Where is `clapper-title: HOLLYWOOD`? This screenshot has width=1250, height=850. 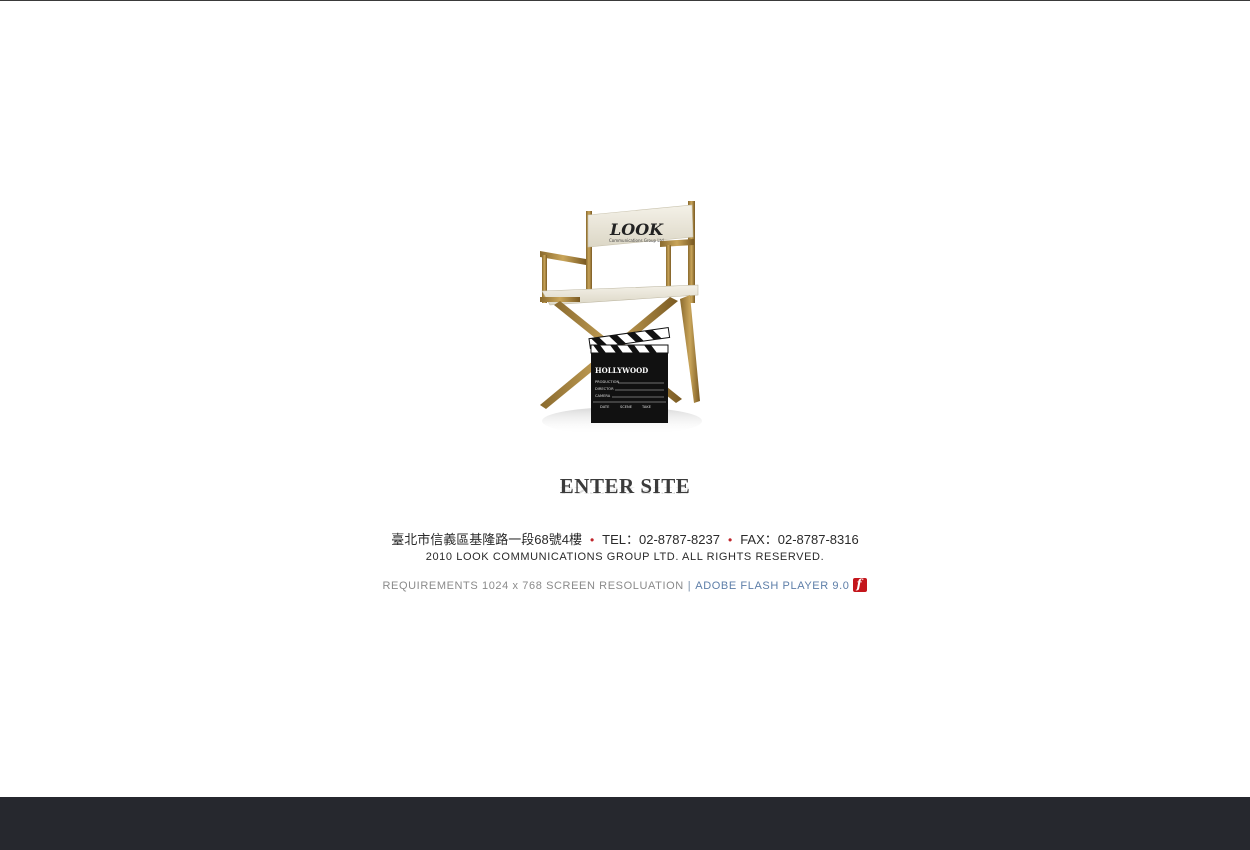 clapper-title: HOLLYWOOD is located at coordinates (621, 370).